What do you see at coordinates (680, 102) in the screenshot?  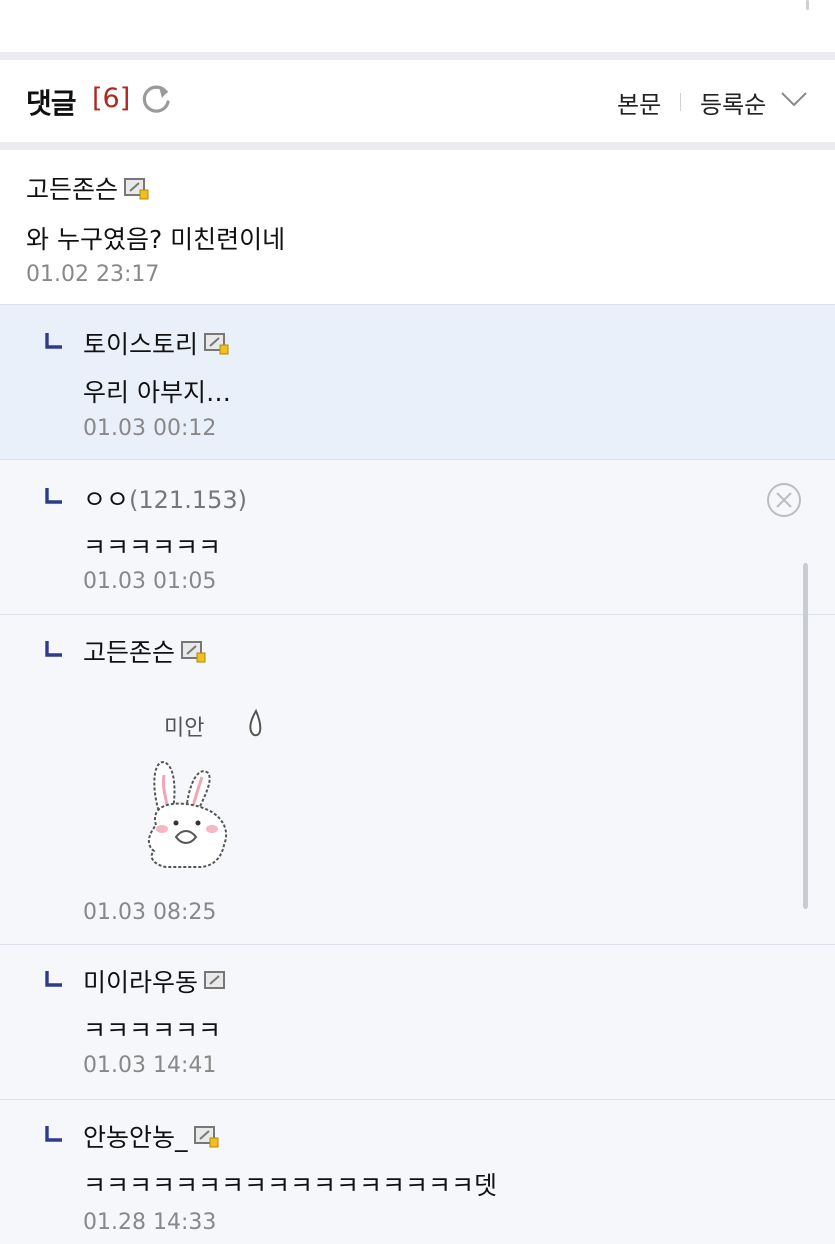 I see `tab-divider` at bounding box center [680, 102].